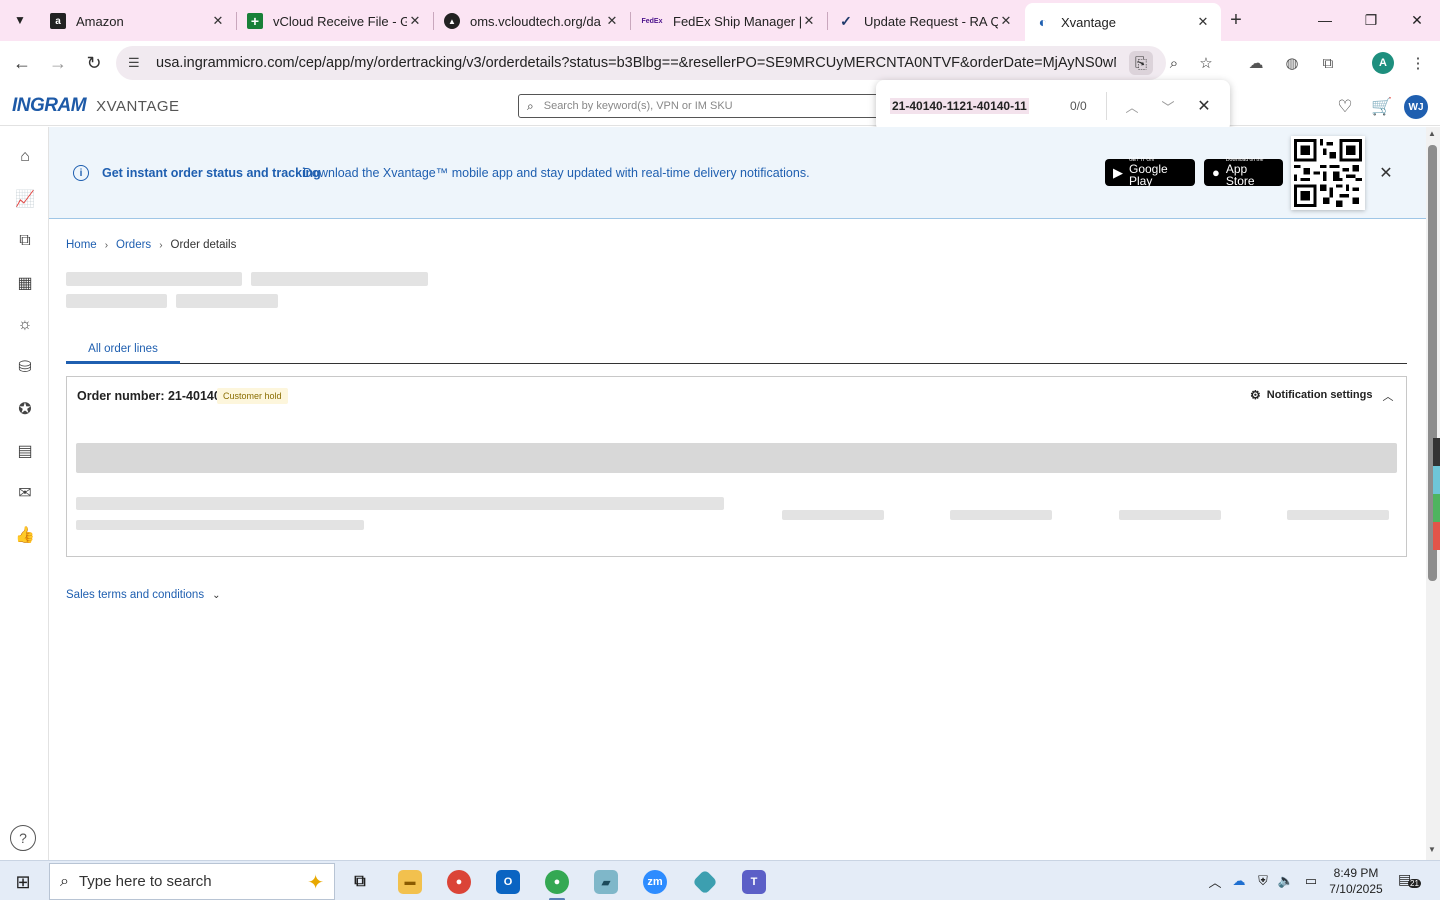 The image size is (1440, 900). Describe the element at coordinates (1236, 20) in the screenshot. I see `new-tab-icon: +` at that location.